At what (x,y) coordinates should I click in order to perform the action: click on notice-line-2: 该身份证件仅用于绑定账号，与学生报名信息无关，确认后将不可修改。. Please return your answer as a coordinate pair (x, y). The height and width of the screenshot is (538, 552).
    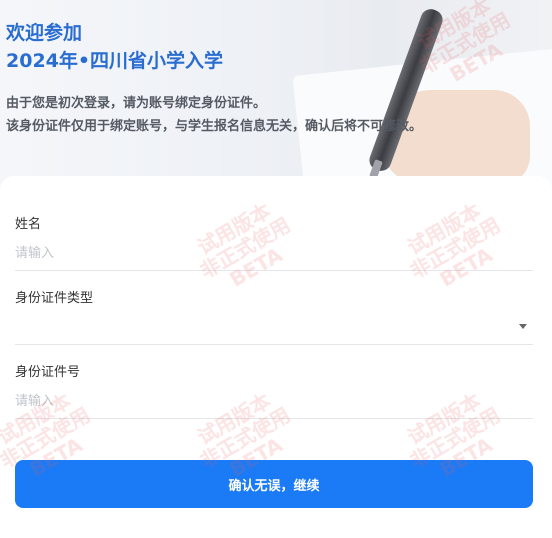
    Looking at the image, I should click on (214, 126).